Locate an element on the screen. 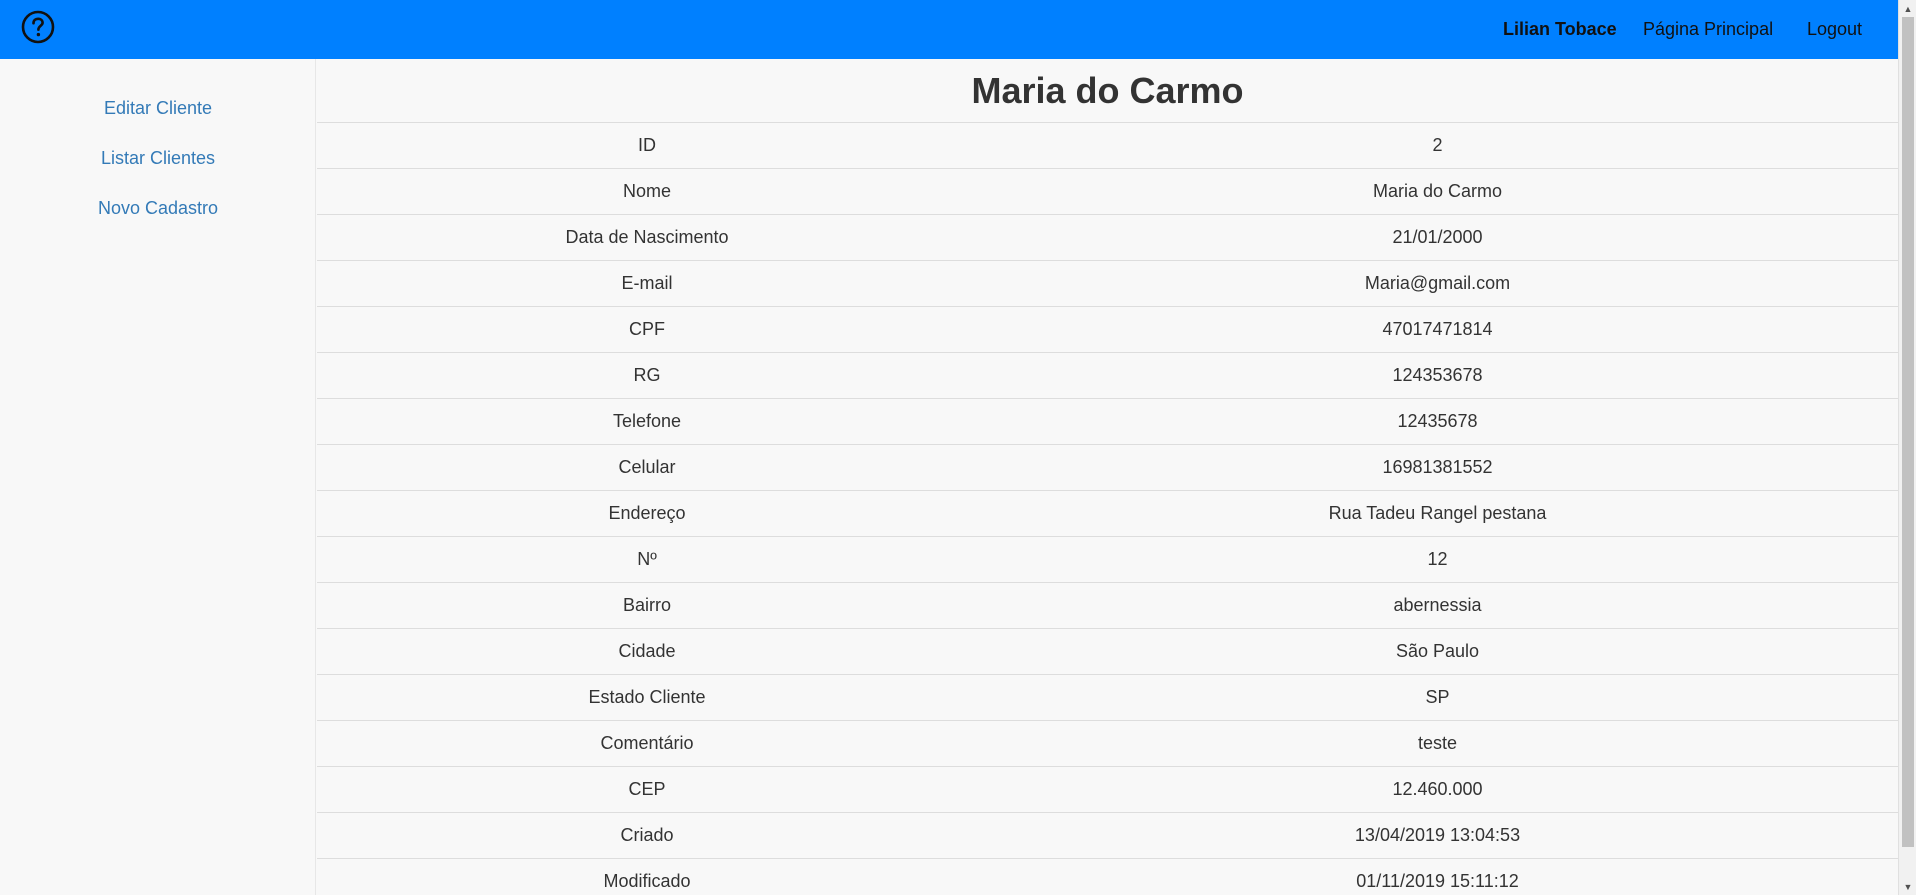  table-row: CEP 12.460.000 is located at coordinates (1107, 789).